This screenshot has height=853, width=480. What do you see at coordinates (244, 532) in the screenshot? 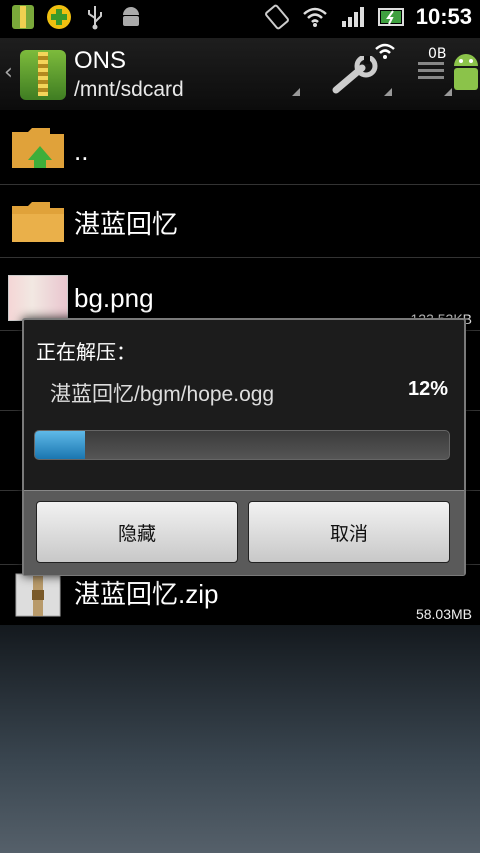
I see `dialog-button-bar: 隐藏 取消` at bounding box center [244, 532].